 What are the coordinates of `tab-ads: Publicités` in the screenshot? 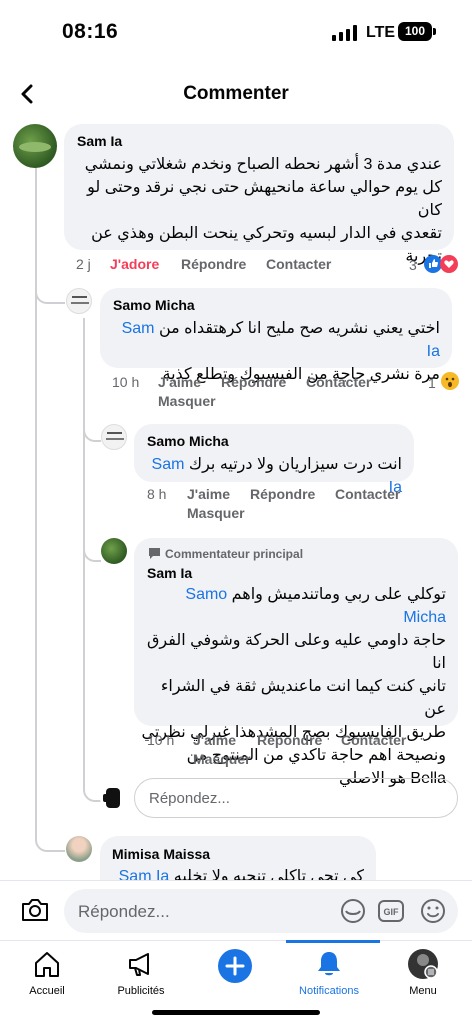 It's located at (141, 971).